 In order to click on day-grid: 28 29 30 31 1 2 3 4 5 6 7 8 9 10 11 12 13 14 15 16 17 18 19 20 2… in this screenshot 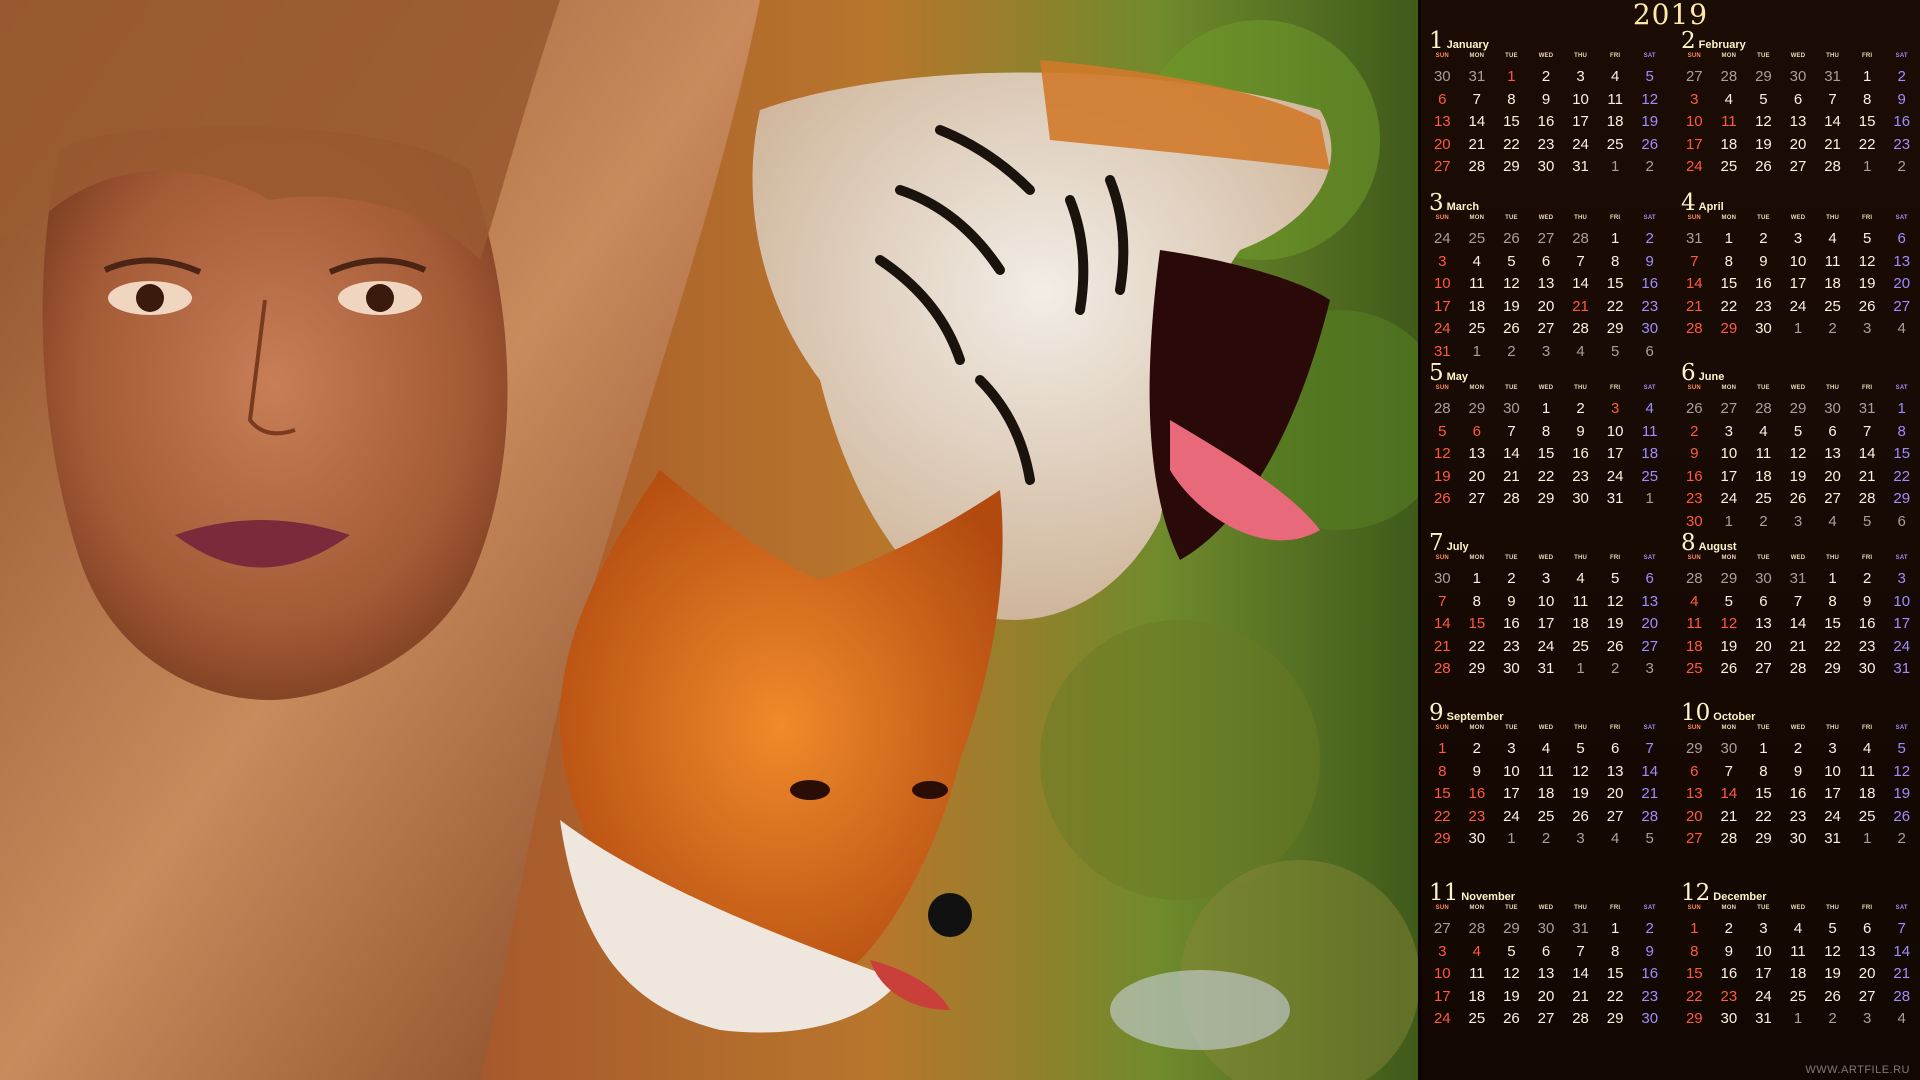, I will do `click(1798, 624)`.